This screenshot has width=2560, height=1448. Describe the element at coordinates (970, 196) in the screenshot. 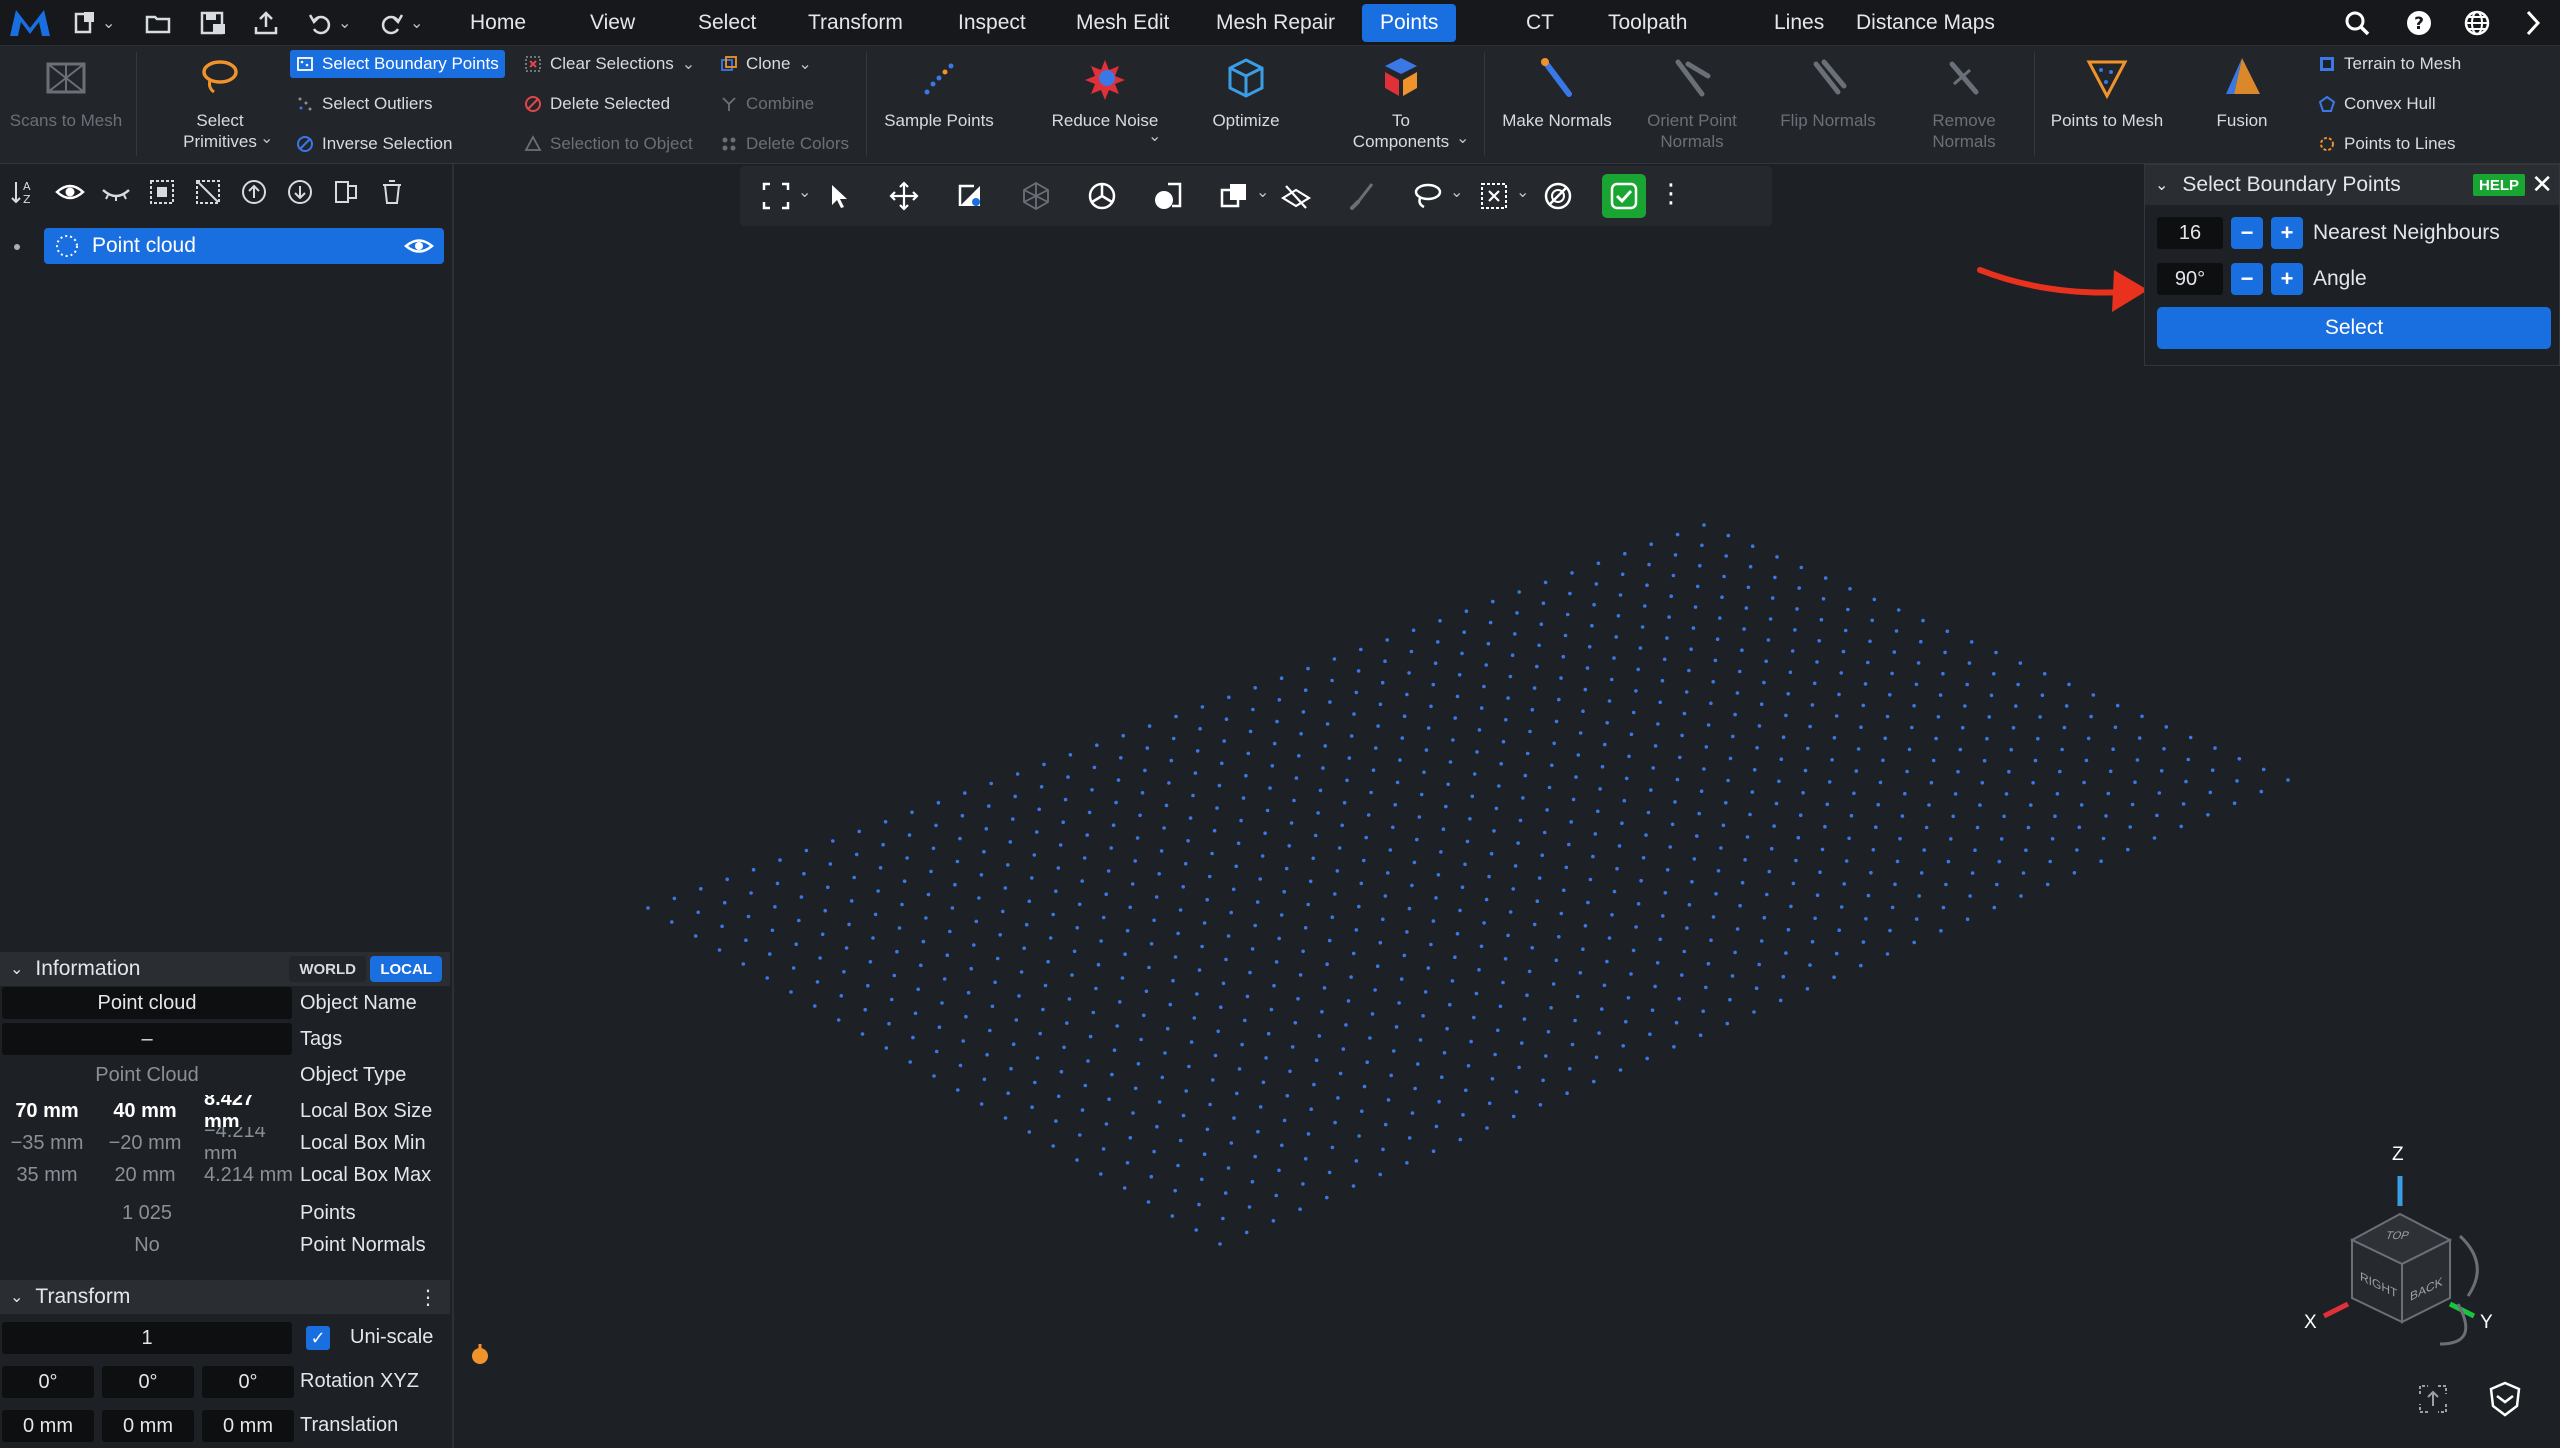

I see `edit-object-icon` at that location.